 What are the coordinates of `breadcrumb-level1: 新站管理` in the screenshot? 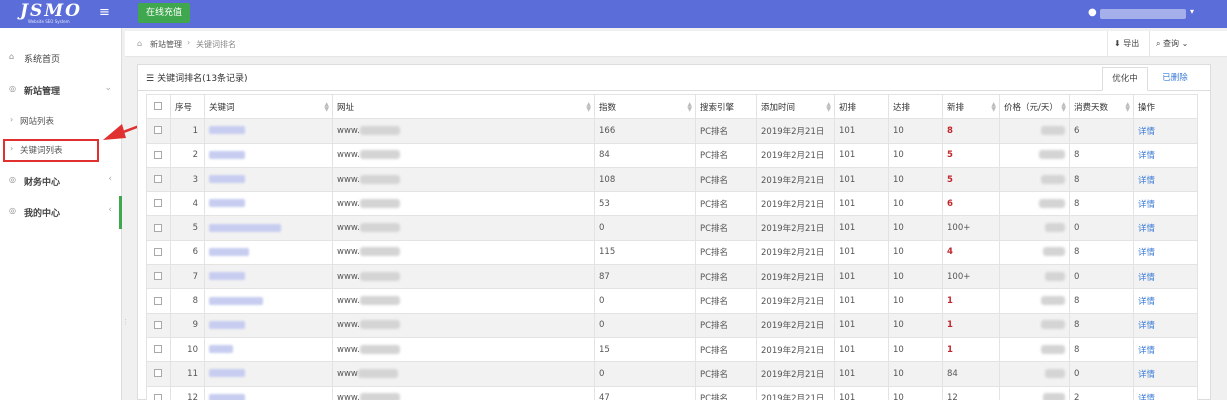 It's located at (166, 44).